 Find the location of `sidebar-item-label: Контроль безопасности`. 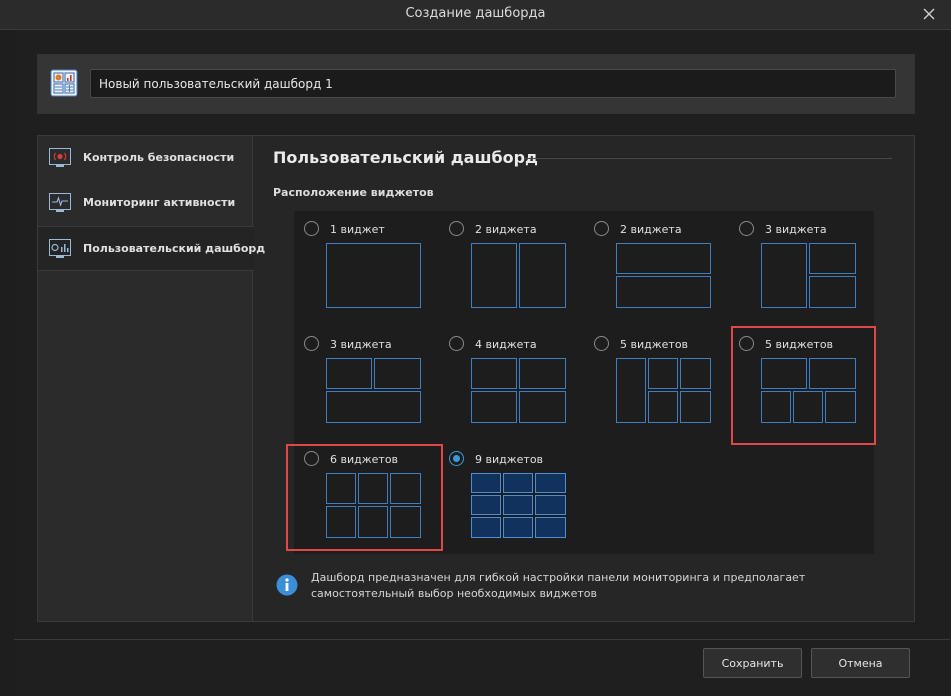

sidebar-item-label: Контроль безопасности is located at coordinates (159, 157).